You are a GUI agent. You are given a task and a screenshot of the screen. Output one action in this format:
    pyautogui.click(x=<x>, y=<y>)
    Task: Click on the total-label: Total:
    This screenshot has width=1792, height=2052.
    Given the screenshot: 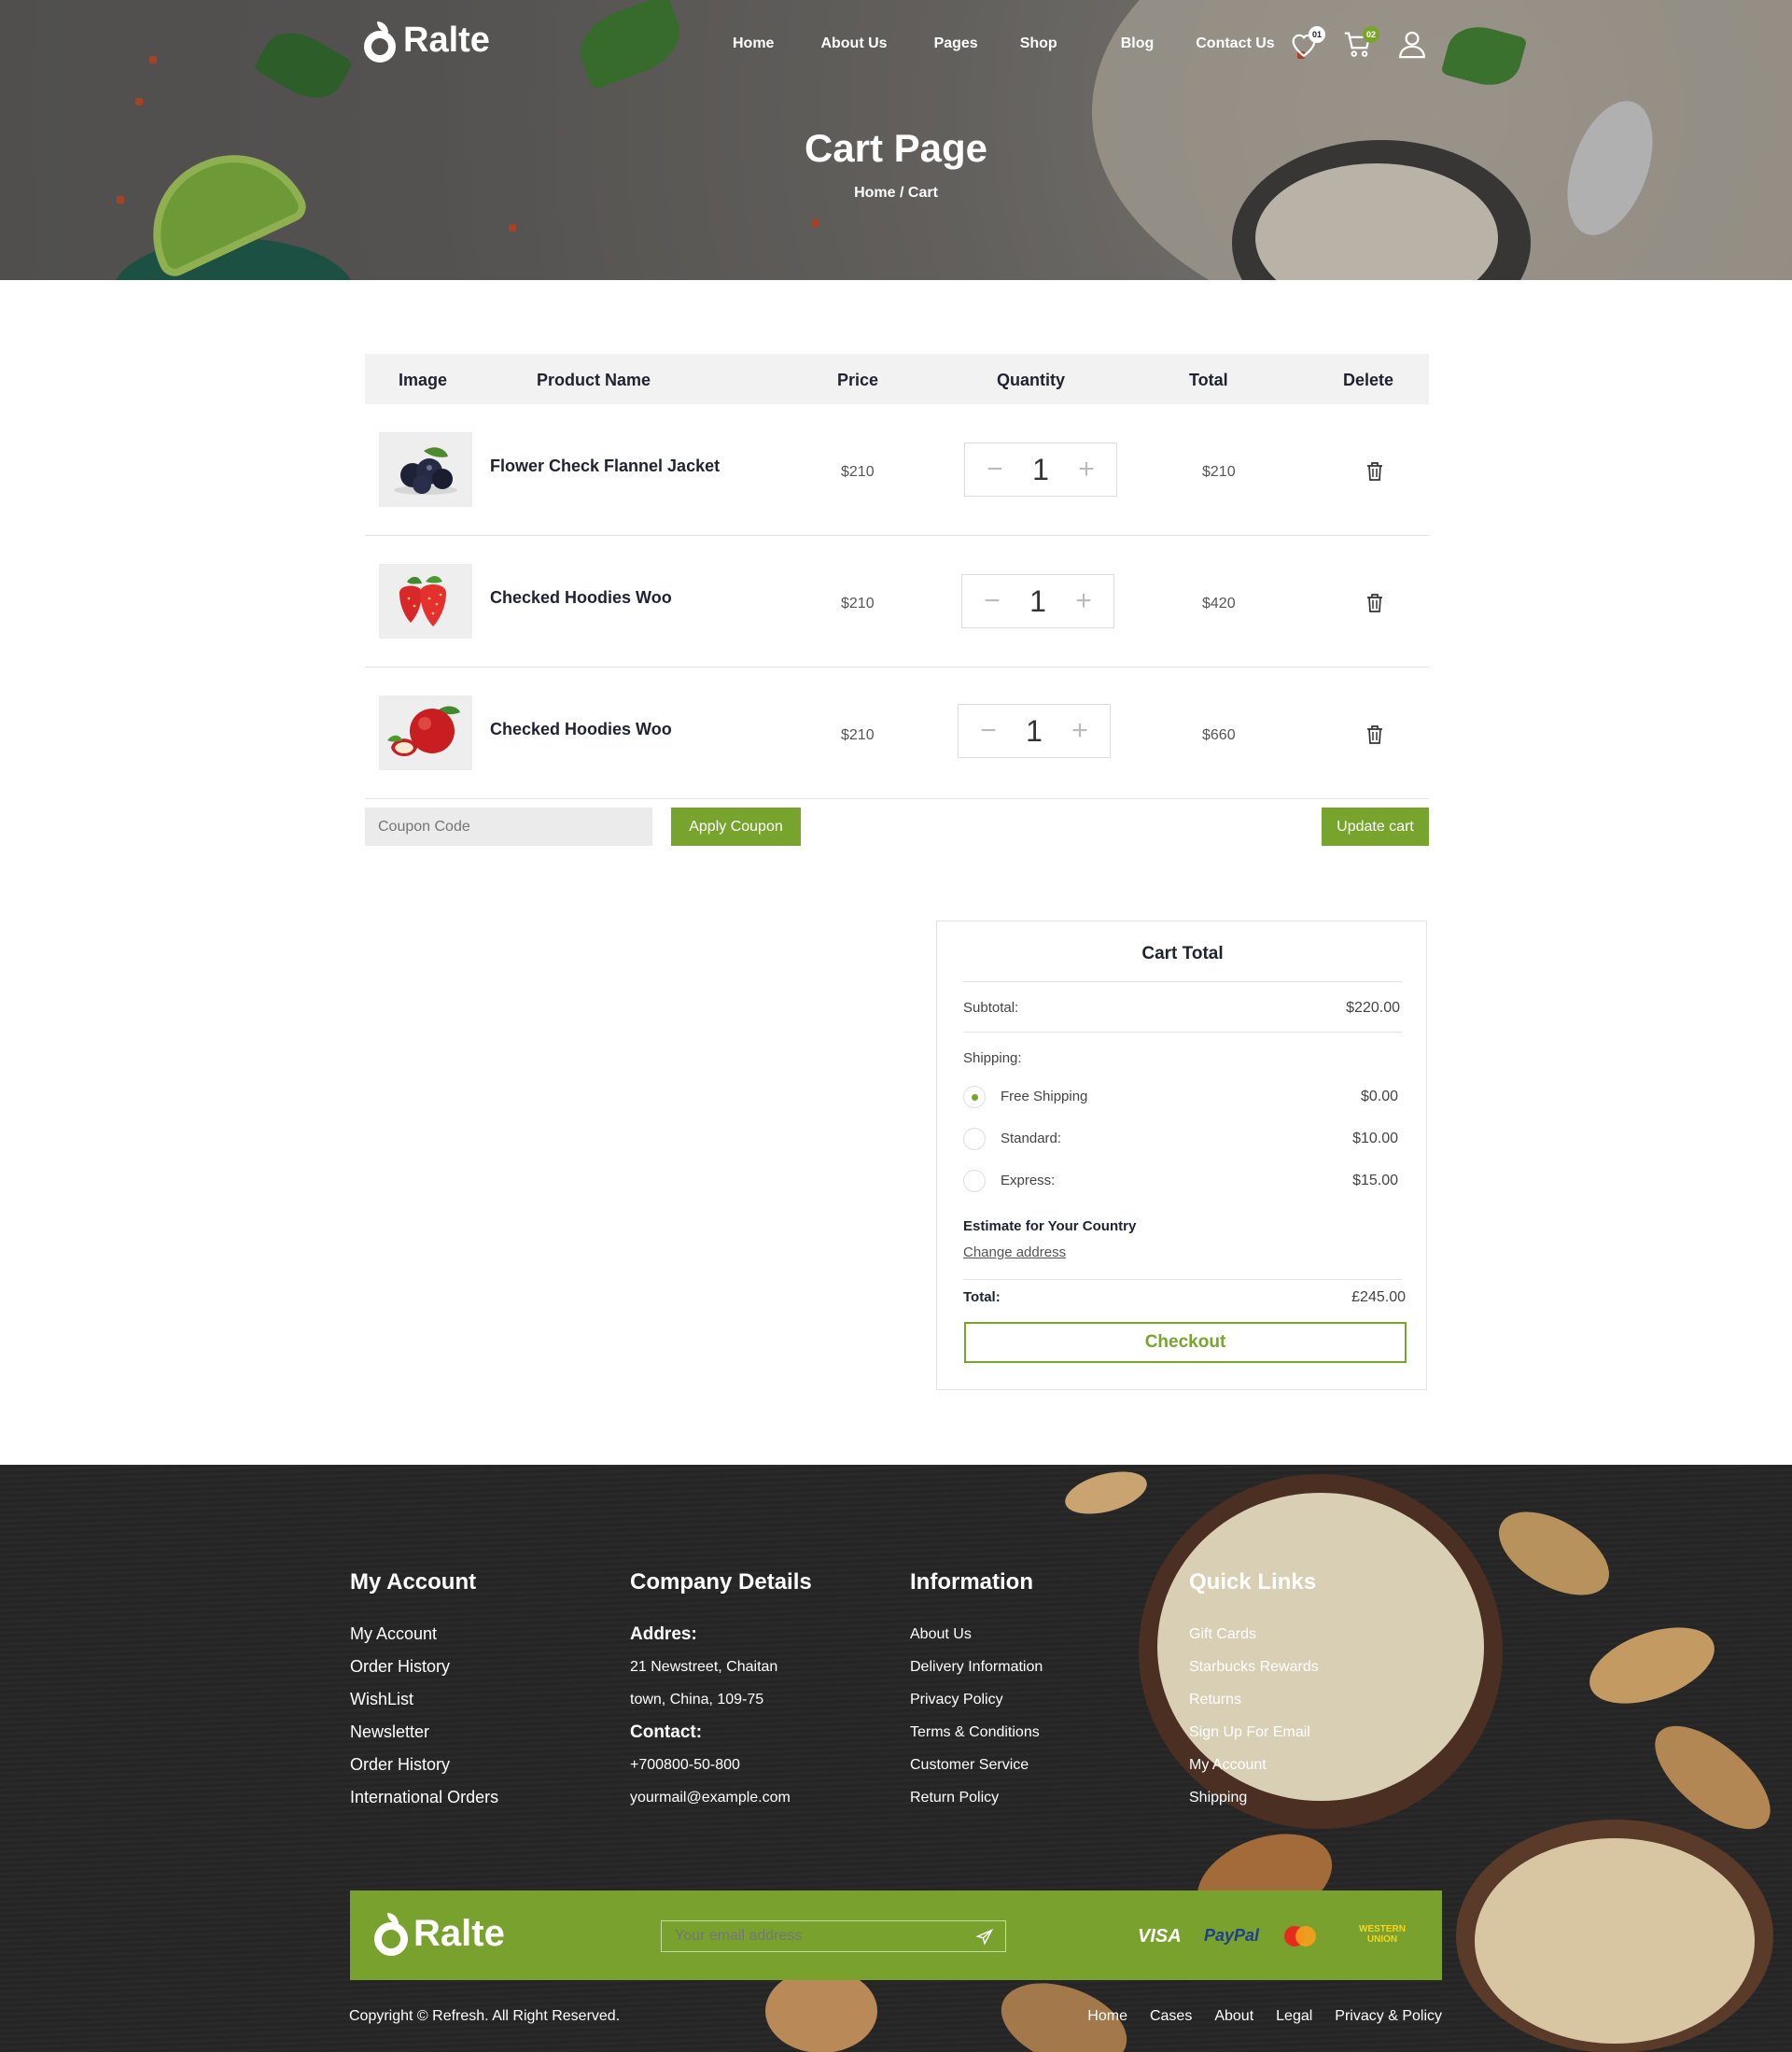 What is the action you would take?
    pyautogui.click(x=982, y=1297)
    